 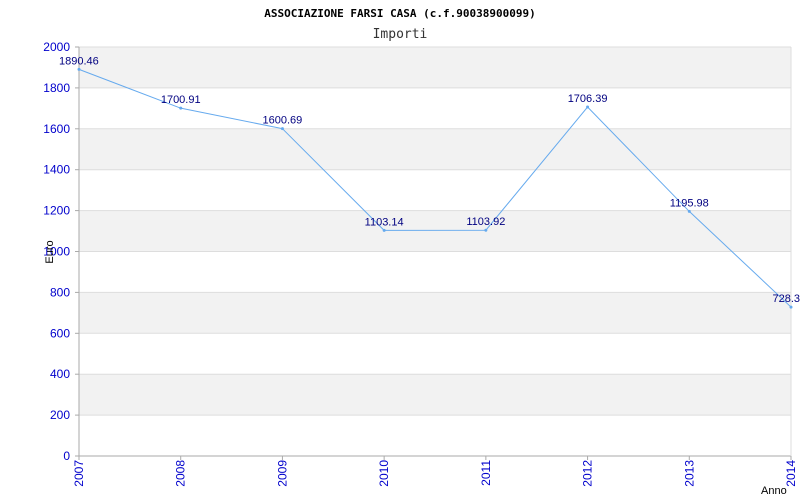 What do you see at coordinates (56, 47) in the screenshot?
I see `y-tick-label: 2000` at bounding box center [56, 47].